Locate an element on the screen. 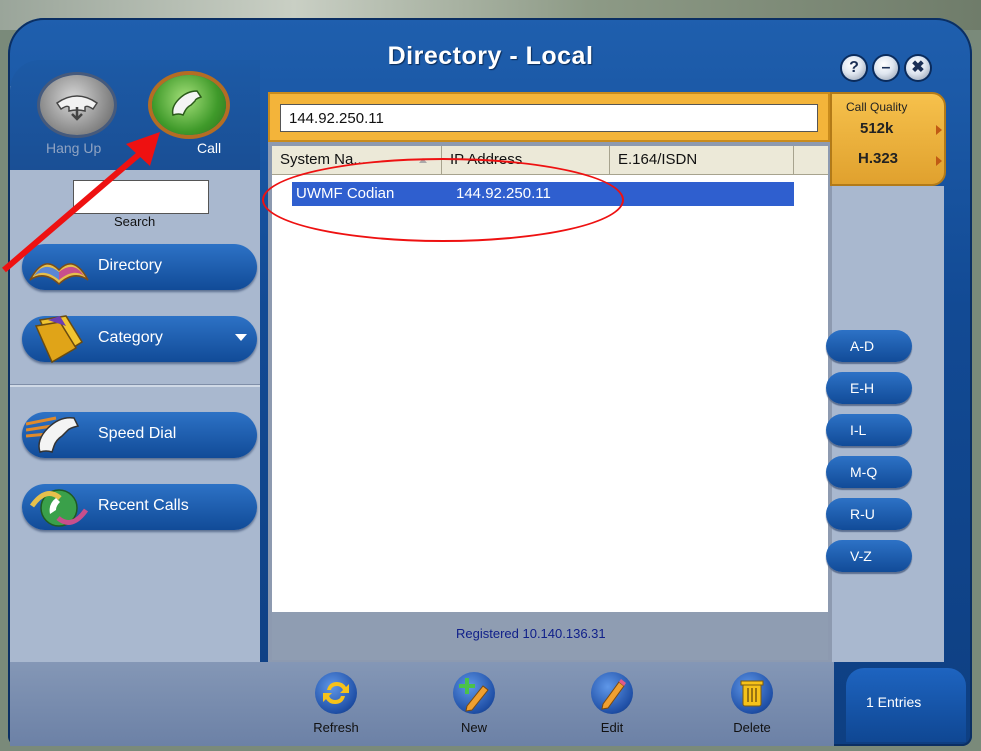  refresh-icon is located at coordinates (336, 693).